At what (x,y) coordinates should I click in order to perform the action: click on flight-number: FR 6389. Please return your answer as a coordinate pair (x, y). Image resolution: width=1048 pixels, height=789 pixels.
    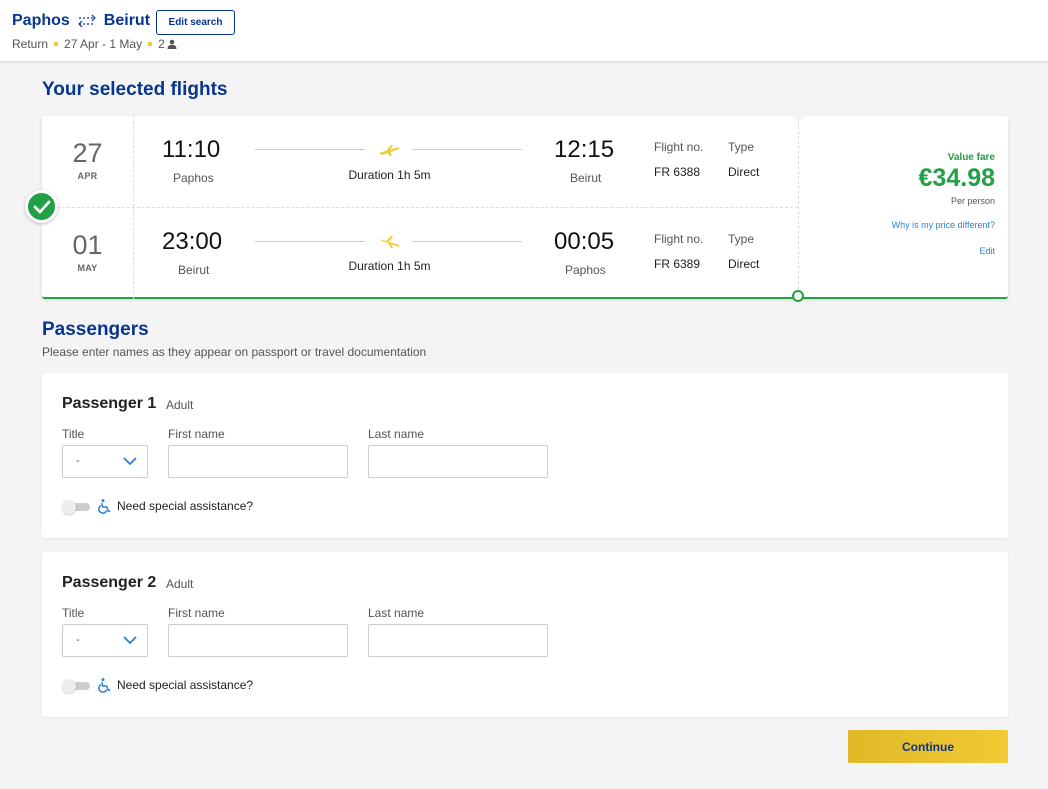
    Looking at the image, I should click on (677, 264).